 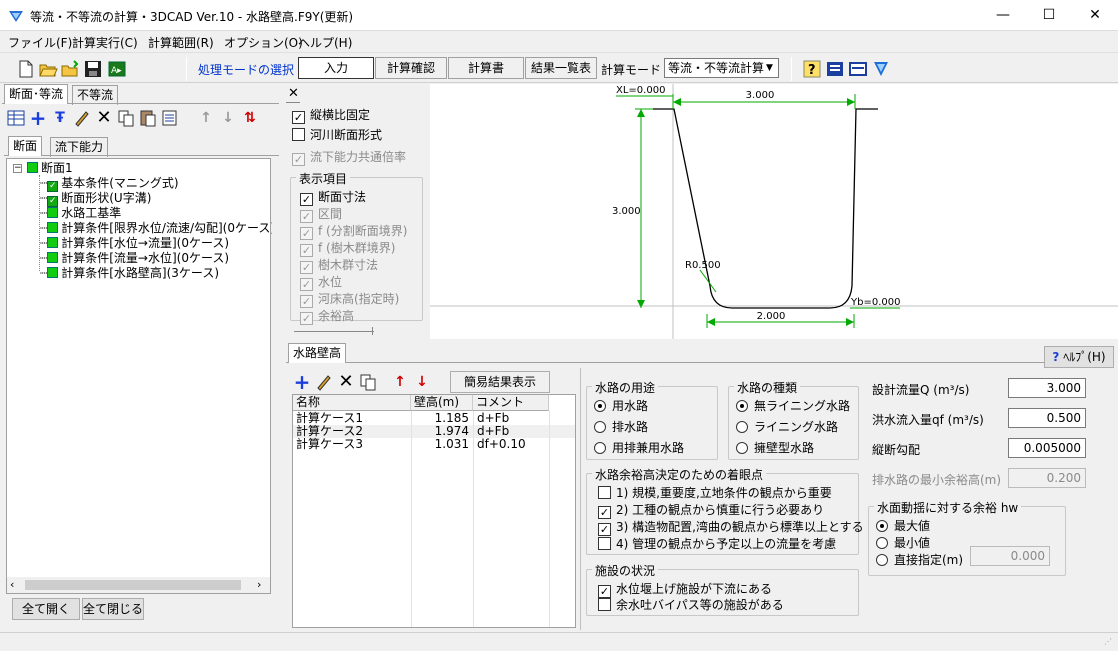 I want to click on water-drop-icon, so click(x=881, y=69).